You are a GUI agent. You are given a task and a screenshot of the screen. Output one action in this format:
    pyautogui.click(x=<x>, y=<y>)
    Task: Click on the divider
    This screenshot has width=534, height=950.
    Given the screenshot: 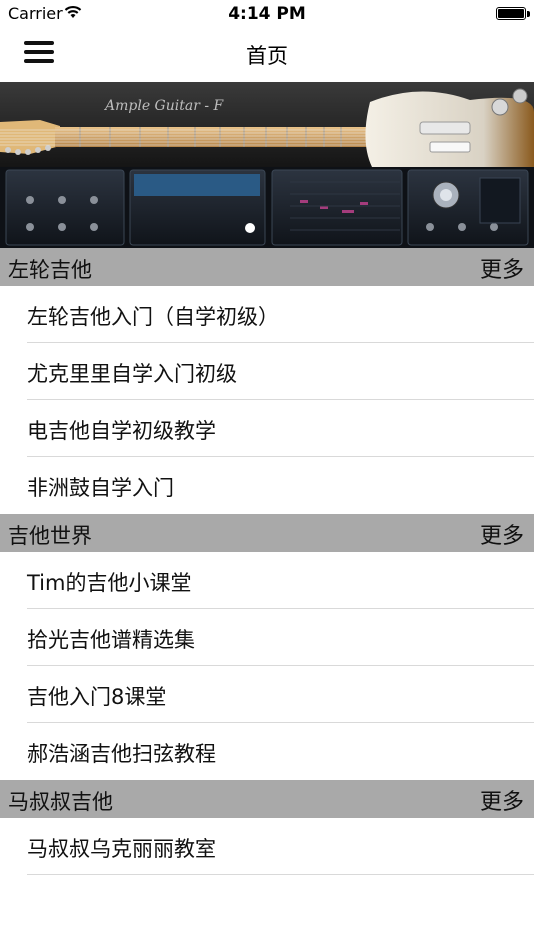 What is the action you would take?
    pyautogui.click(x=280, y=874)
    